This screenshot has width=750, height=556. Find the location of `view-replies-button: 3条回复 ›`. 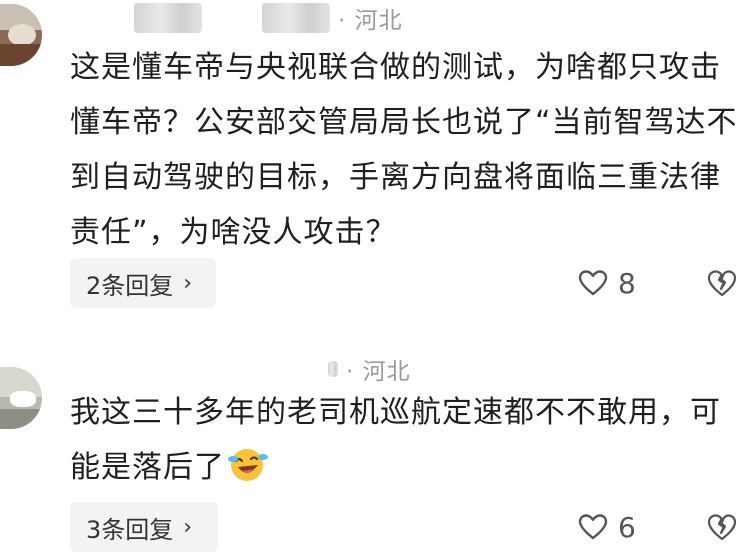

view-replies-button: 3条回复 › is located at coordinates (144, 527).